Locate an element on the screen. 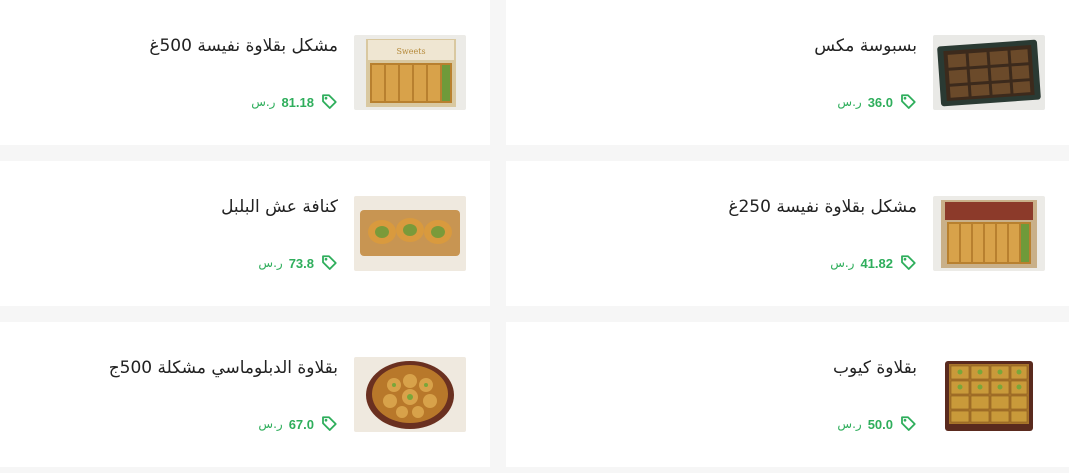 The width and height of the screenshot is (1069, 473). product-price: 81.18 ر.س is located at coordinates (294, 102).